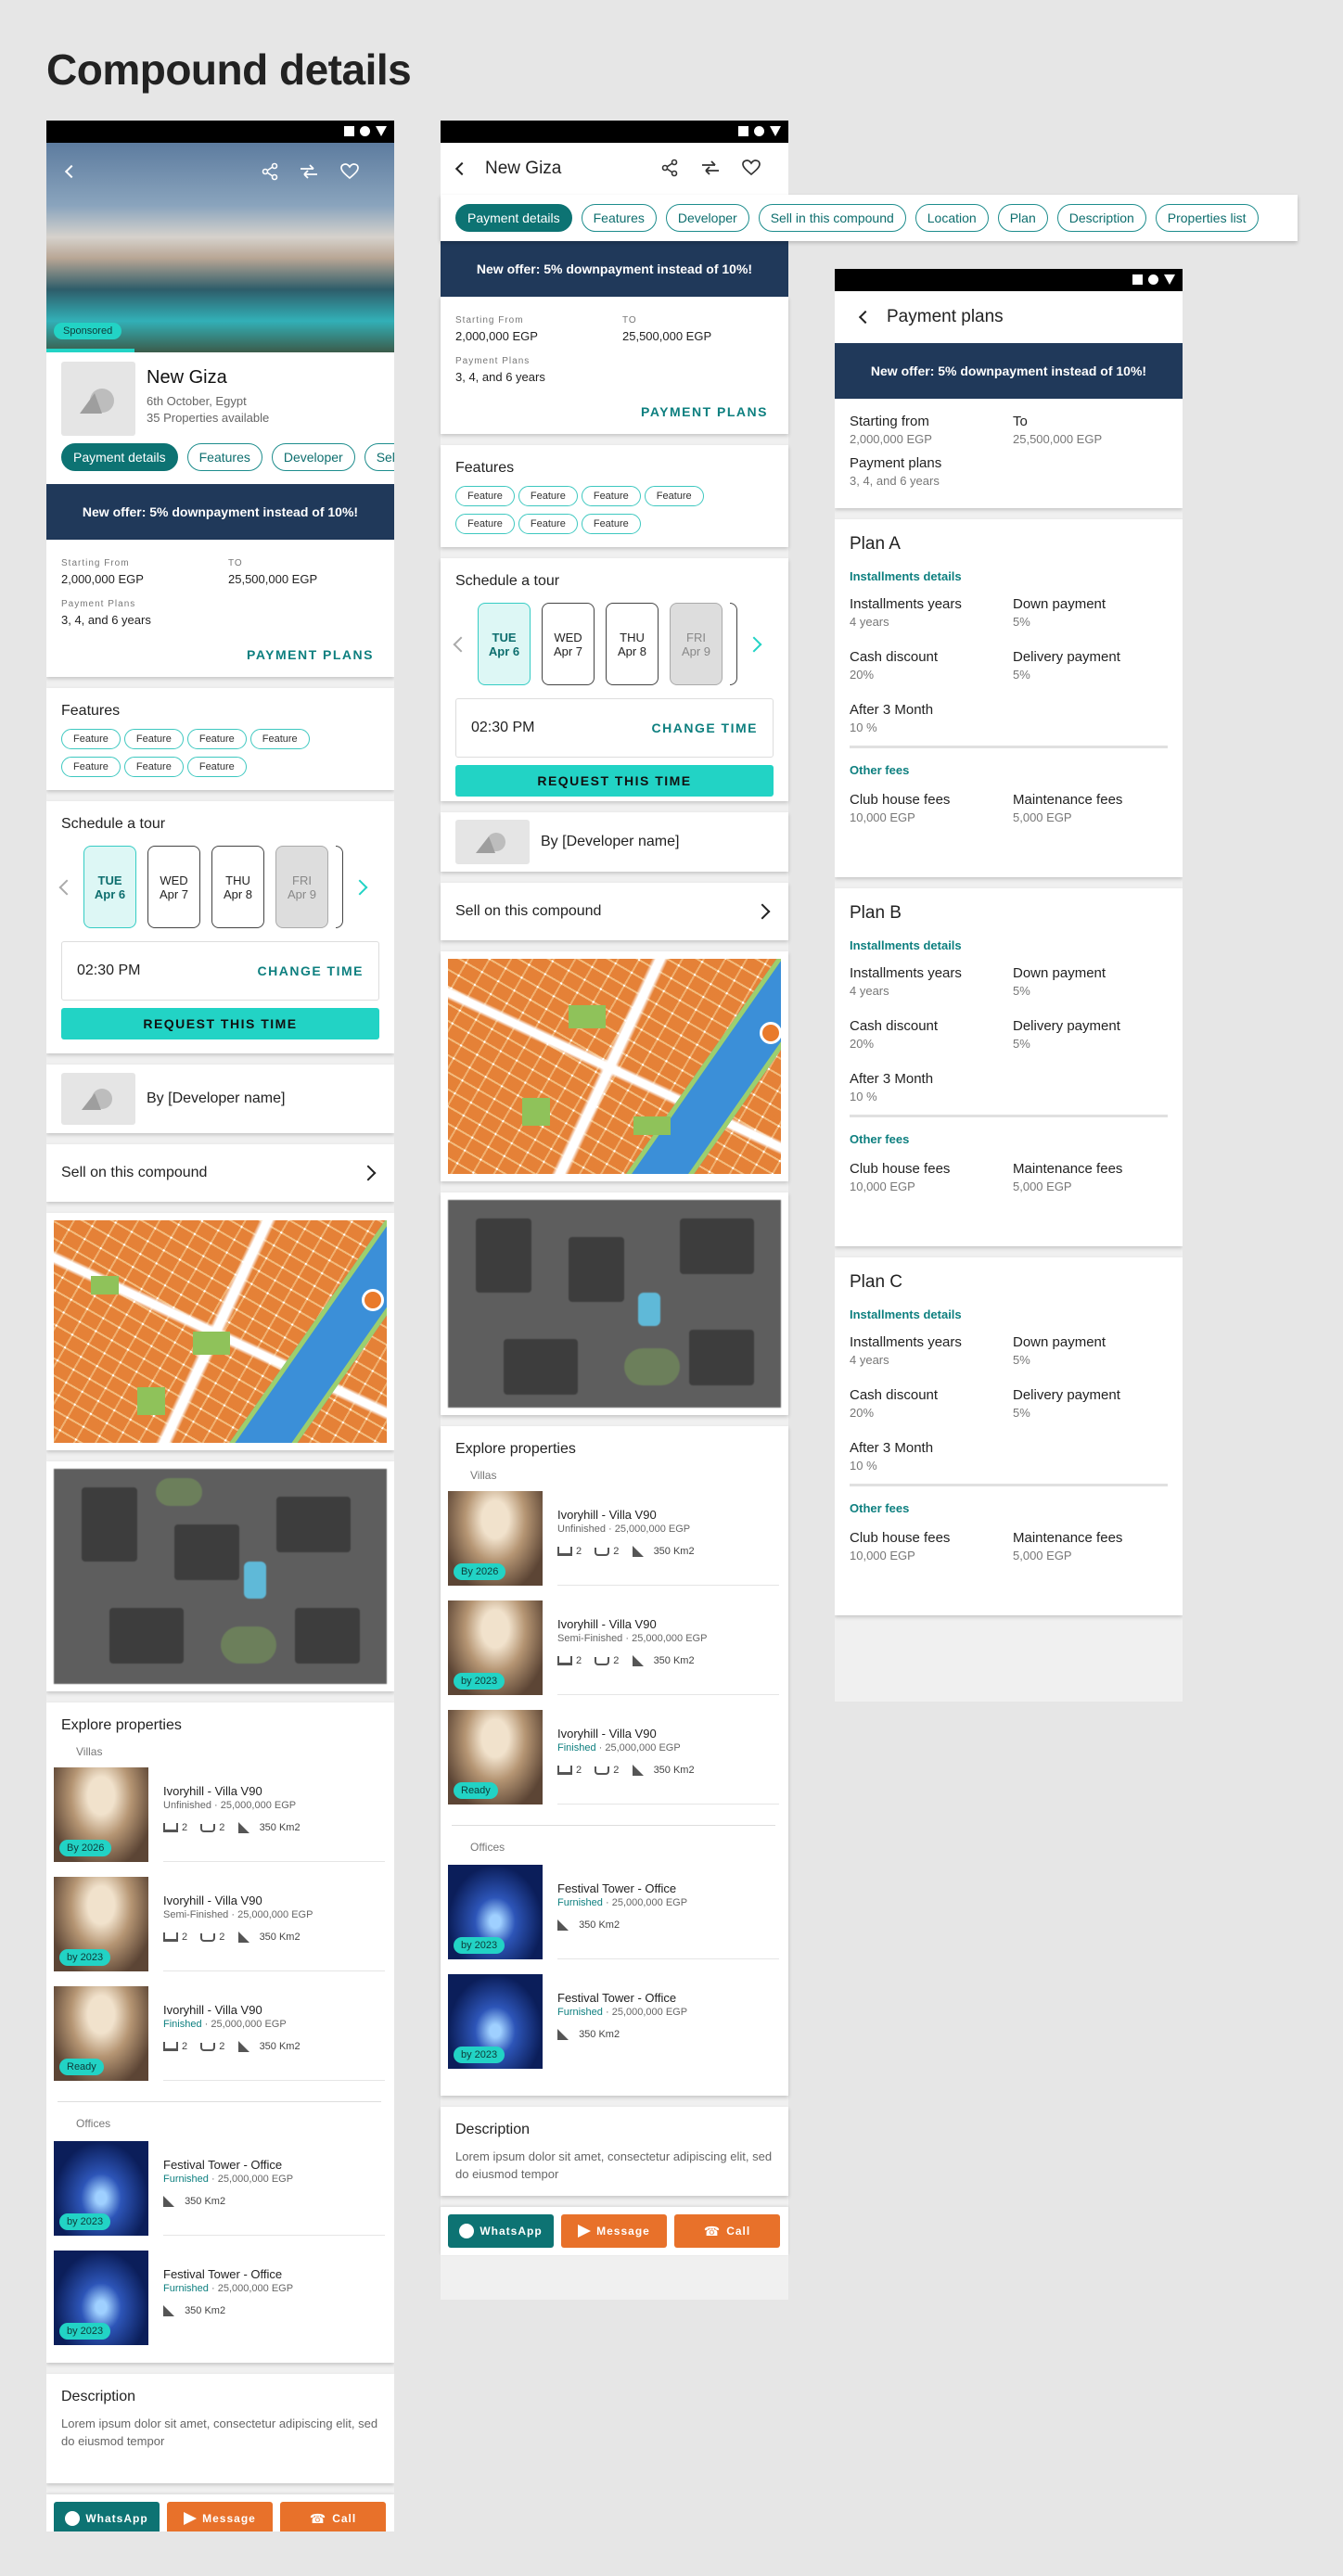 The width and height of the screenshot is (1343, 2576). What do you see at coordinates (91, 739) in the screenshot?
I see `feature-chip: Feature` at bounding box center [91, 739].